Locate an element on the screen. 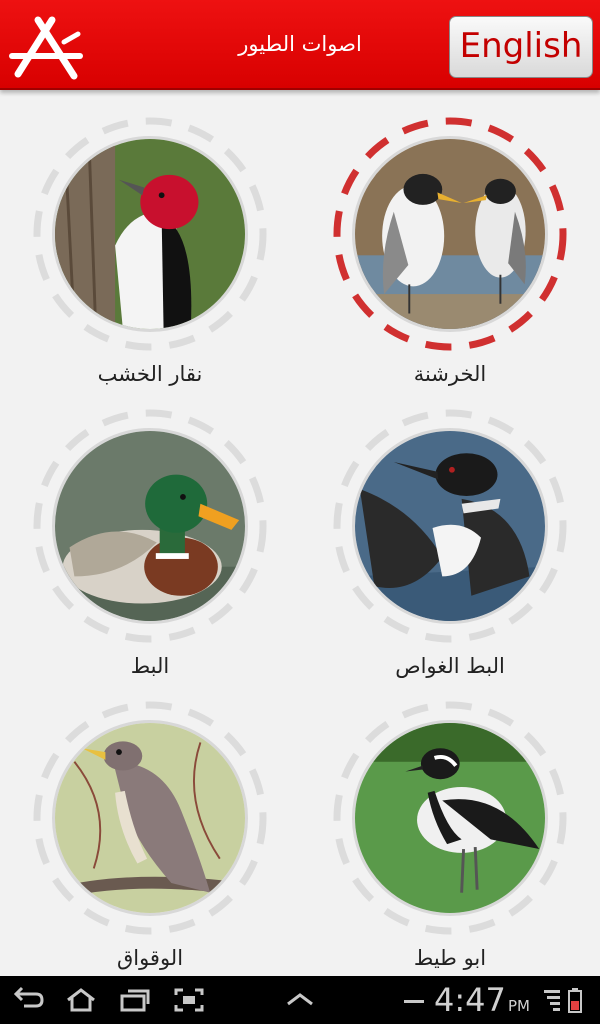 The height and width of the screenshot is (1024, 600). app-header: اصوات الطيور English is located at coordinates (300, 45).